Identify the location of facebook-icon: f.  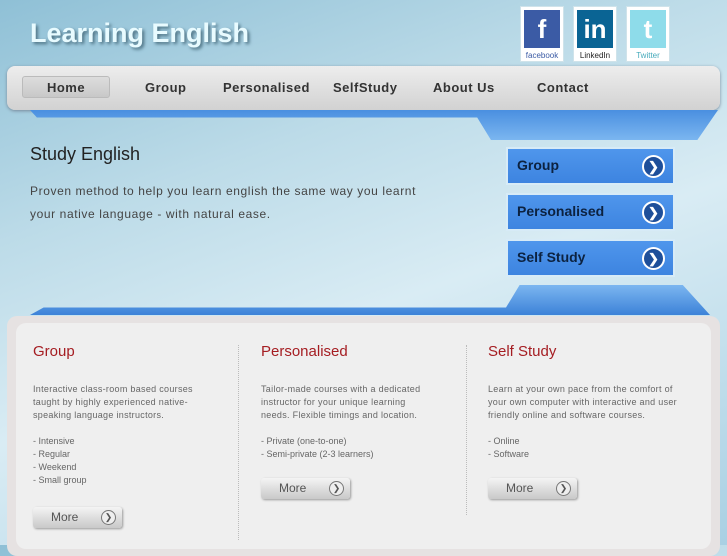
(542, 29).